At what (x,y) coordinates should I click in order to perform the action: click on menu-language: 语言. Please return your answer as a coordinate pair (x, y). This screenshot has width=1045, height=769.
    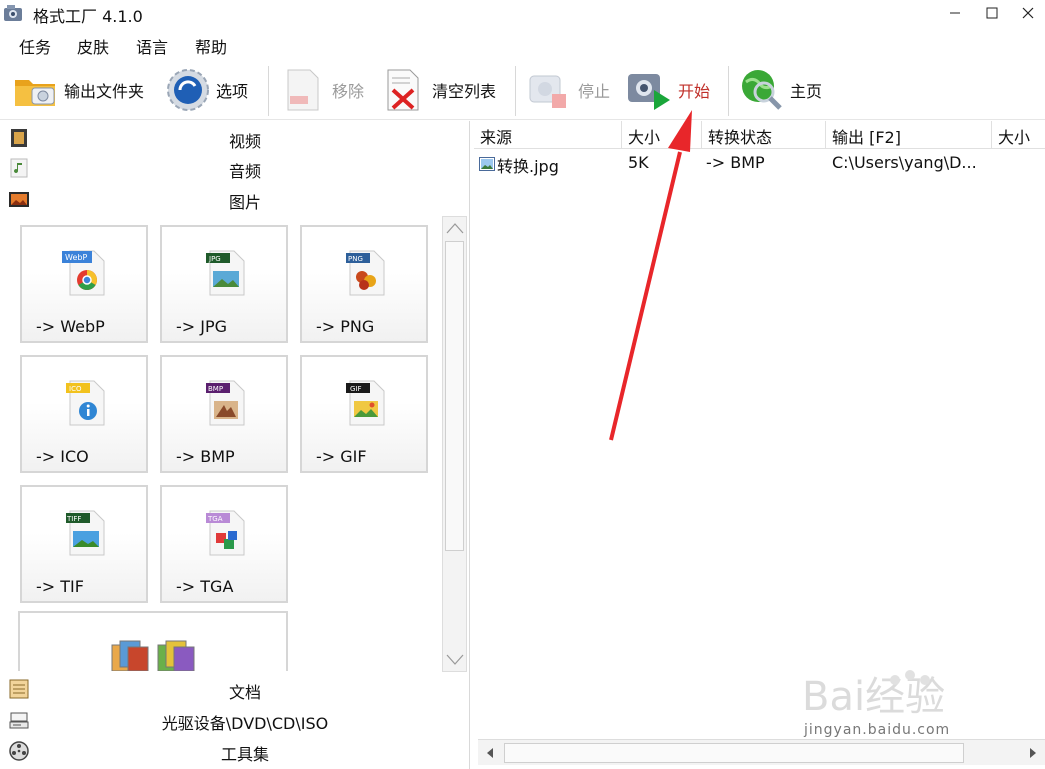
    Looking at the image, I should click on (152, 46).